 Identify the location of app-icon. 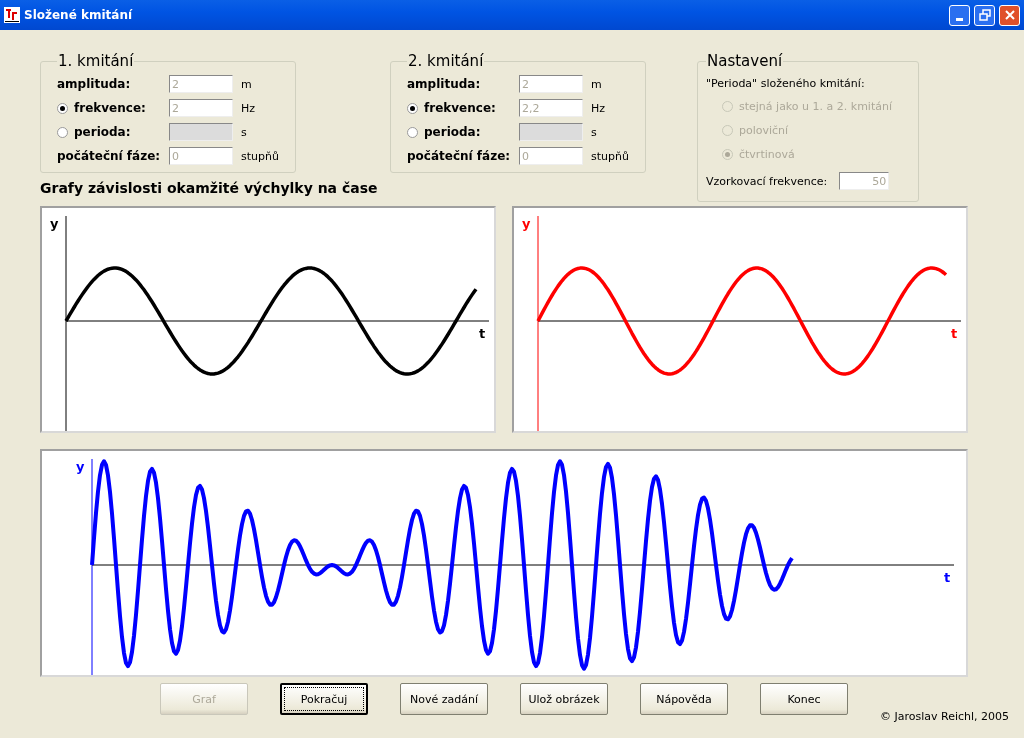
(12, 15).